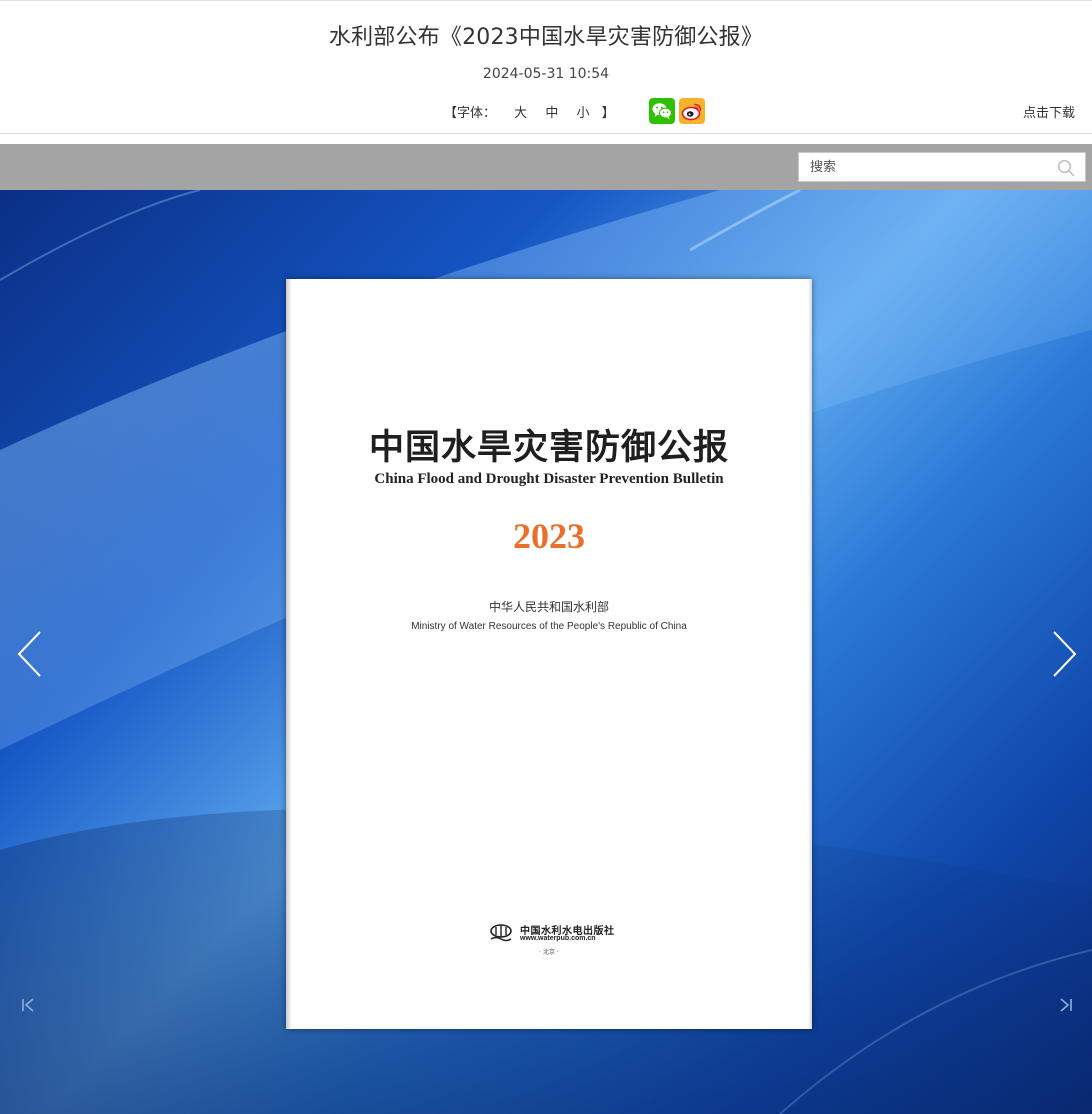  I want to click on first-page-button, so click(28, 1005).